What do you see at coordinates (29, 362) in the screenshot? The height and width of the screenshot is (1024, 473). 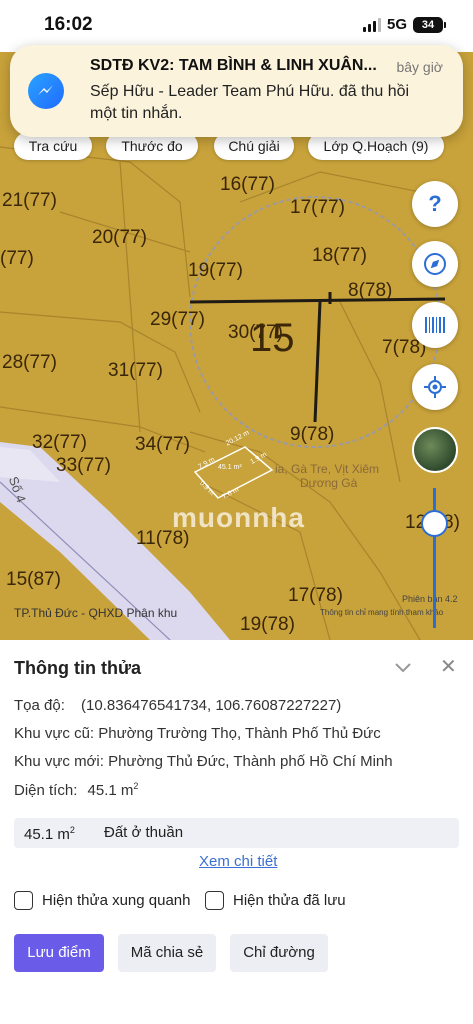 I see `parcel-label: 28(77)` at bounding box center [29, 362].